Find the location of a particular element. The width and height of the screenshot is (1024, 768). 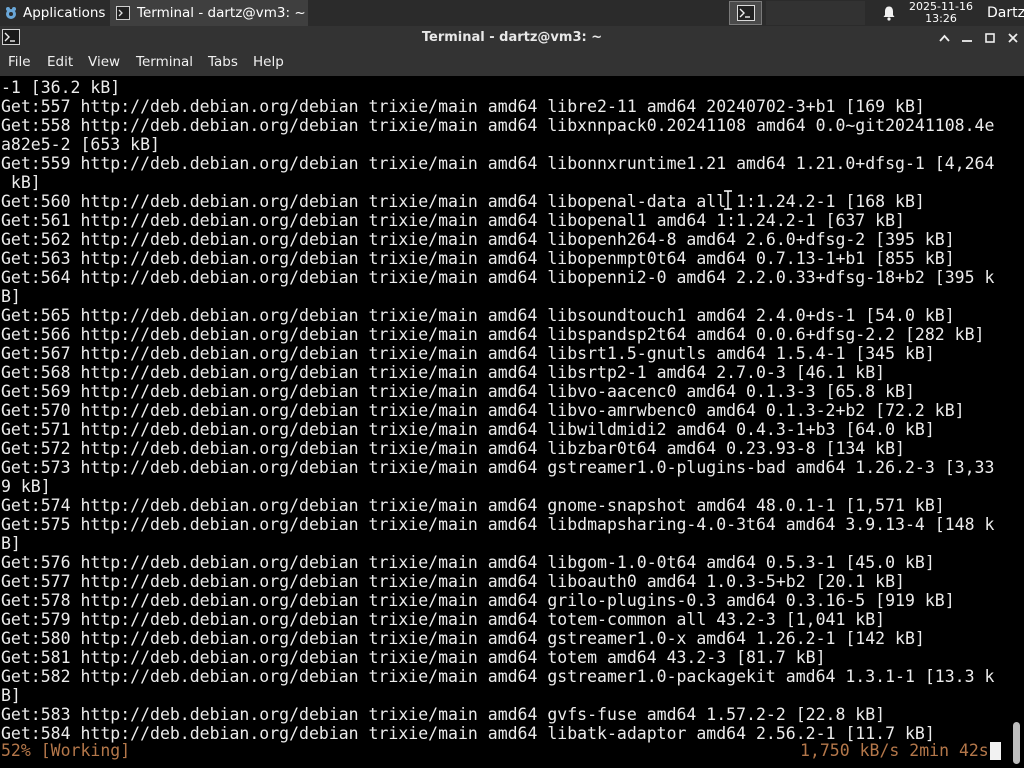

window-up-icon is located at coordinates (944, 38).